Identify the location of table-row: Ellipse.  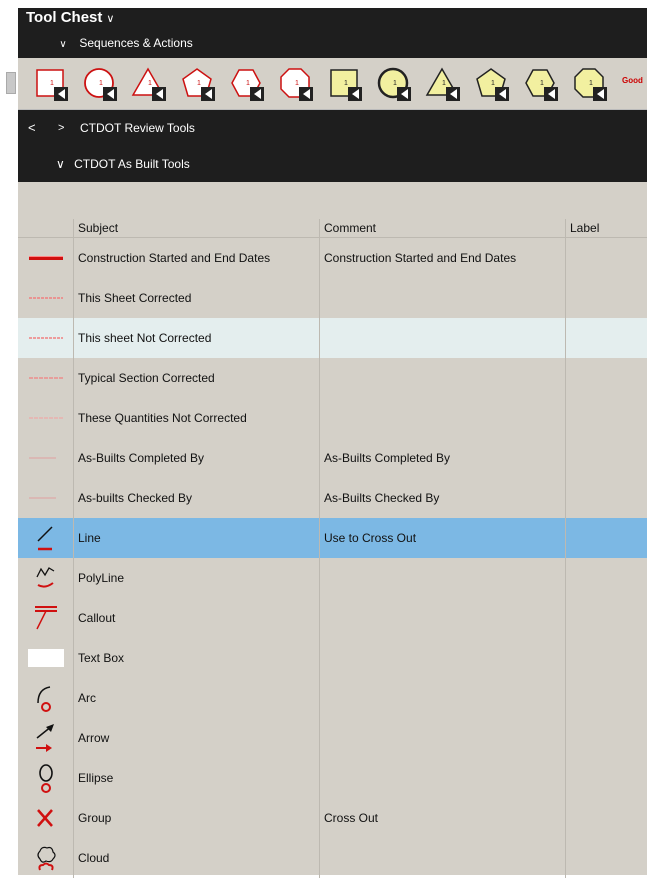
(332, 778).